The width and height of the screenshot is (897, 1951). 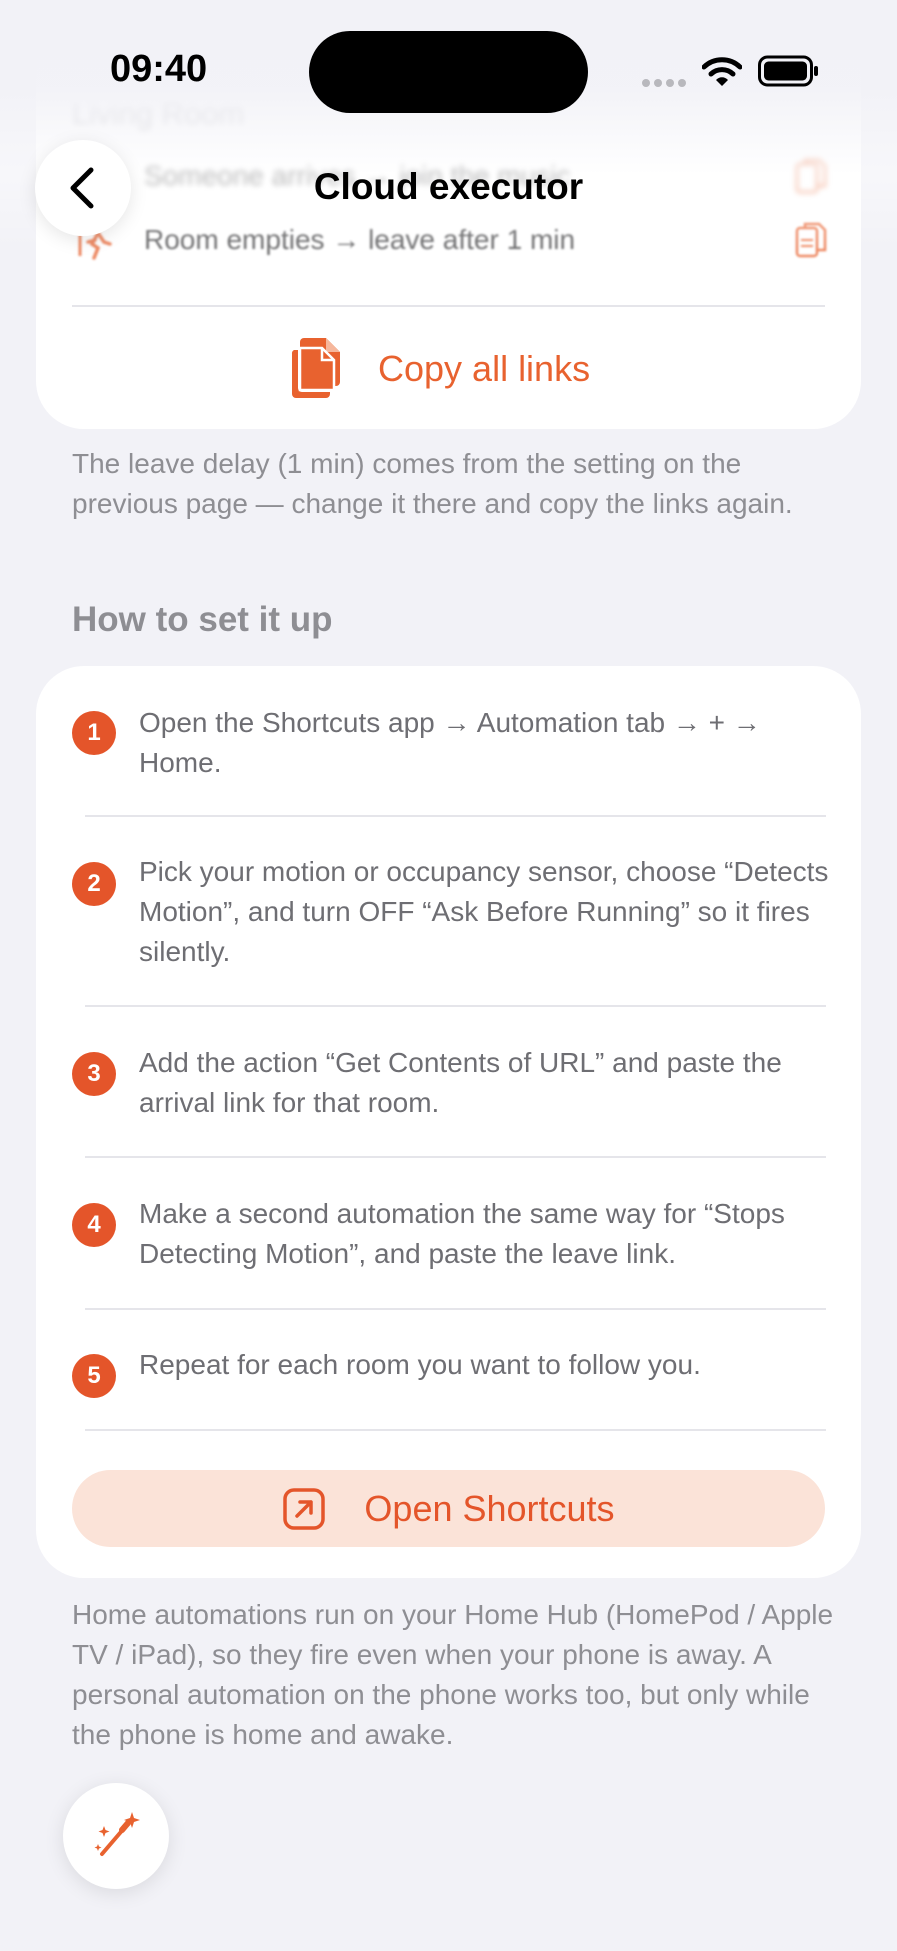 What do you see at coordinates (94, 1225) in the screenshot?
I see `step-number-badge: 4` at bounding box center [94, 1225].